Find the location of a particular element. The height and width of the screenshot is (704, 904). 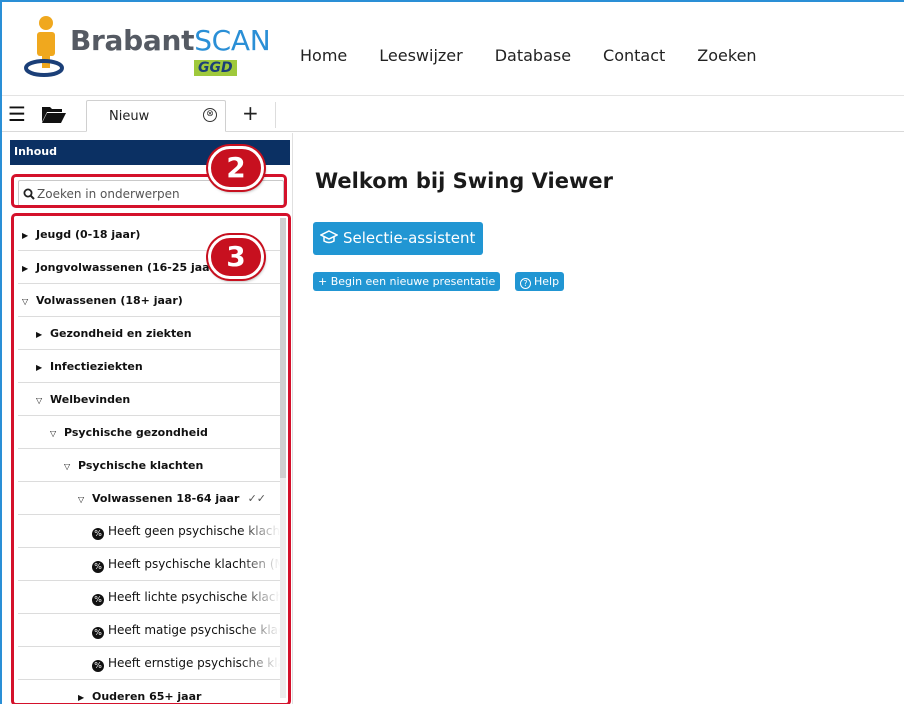

brabantscan-logo: BrabantSCAN GGD is located at coordinates (146, 49).